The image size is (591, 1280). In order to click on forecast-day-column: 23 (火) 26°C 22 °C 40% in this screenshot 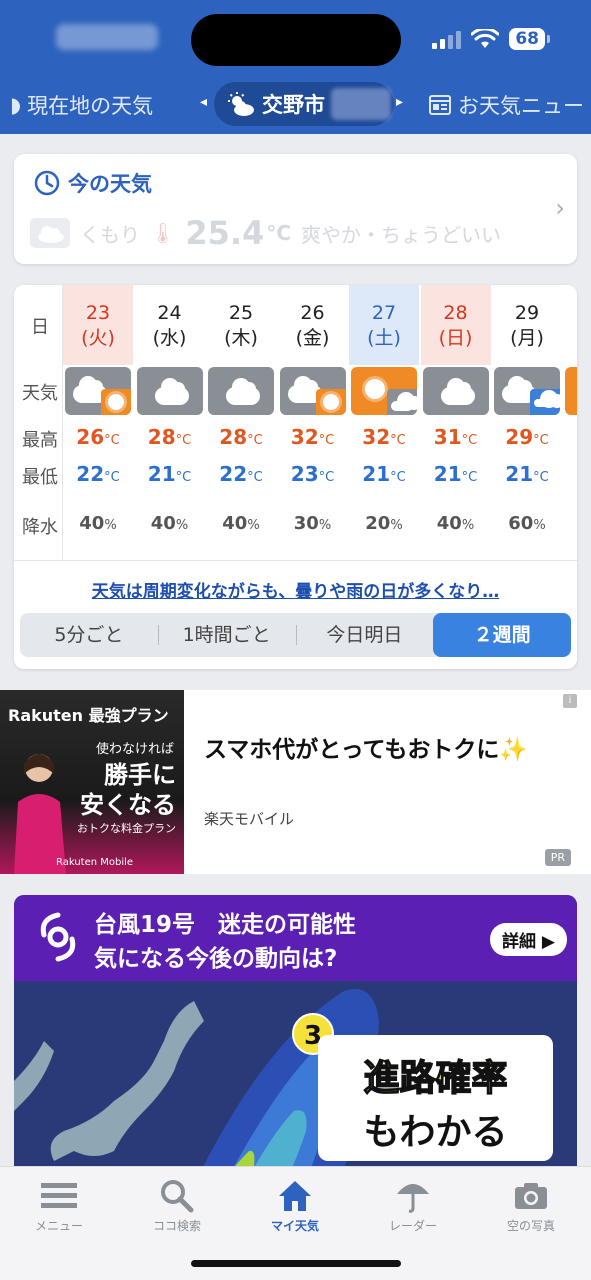, I will do `click(99, 422)`.